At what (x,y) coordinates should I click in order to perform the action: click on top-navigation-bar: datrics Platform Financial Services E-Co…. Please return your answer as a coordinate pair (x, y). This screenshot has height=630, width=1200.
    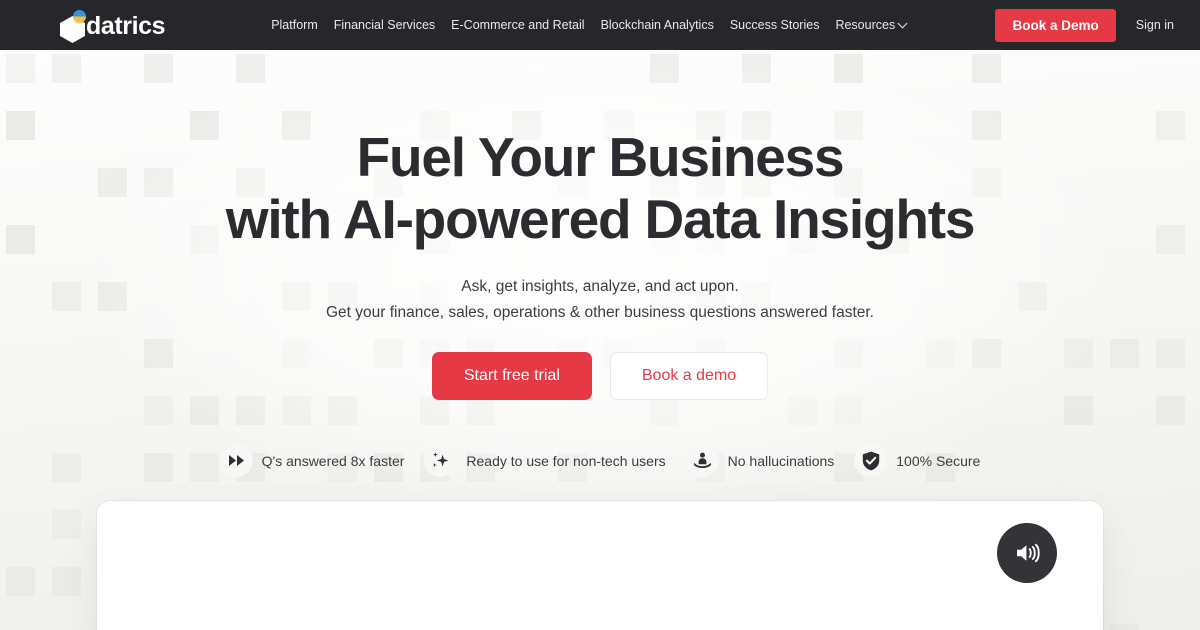
    Looking at the image, I should click on (600, 25).